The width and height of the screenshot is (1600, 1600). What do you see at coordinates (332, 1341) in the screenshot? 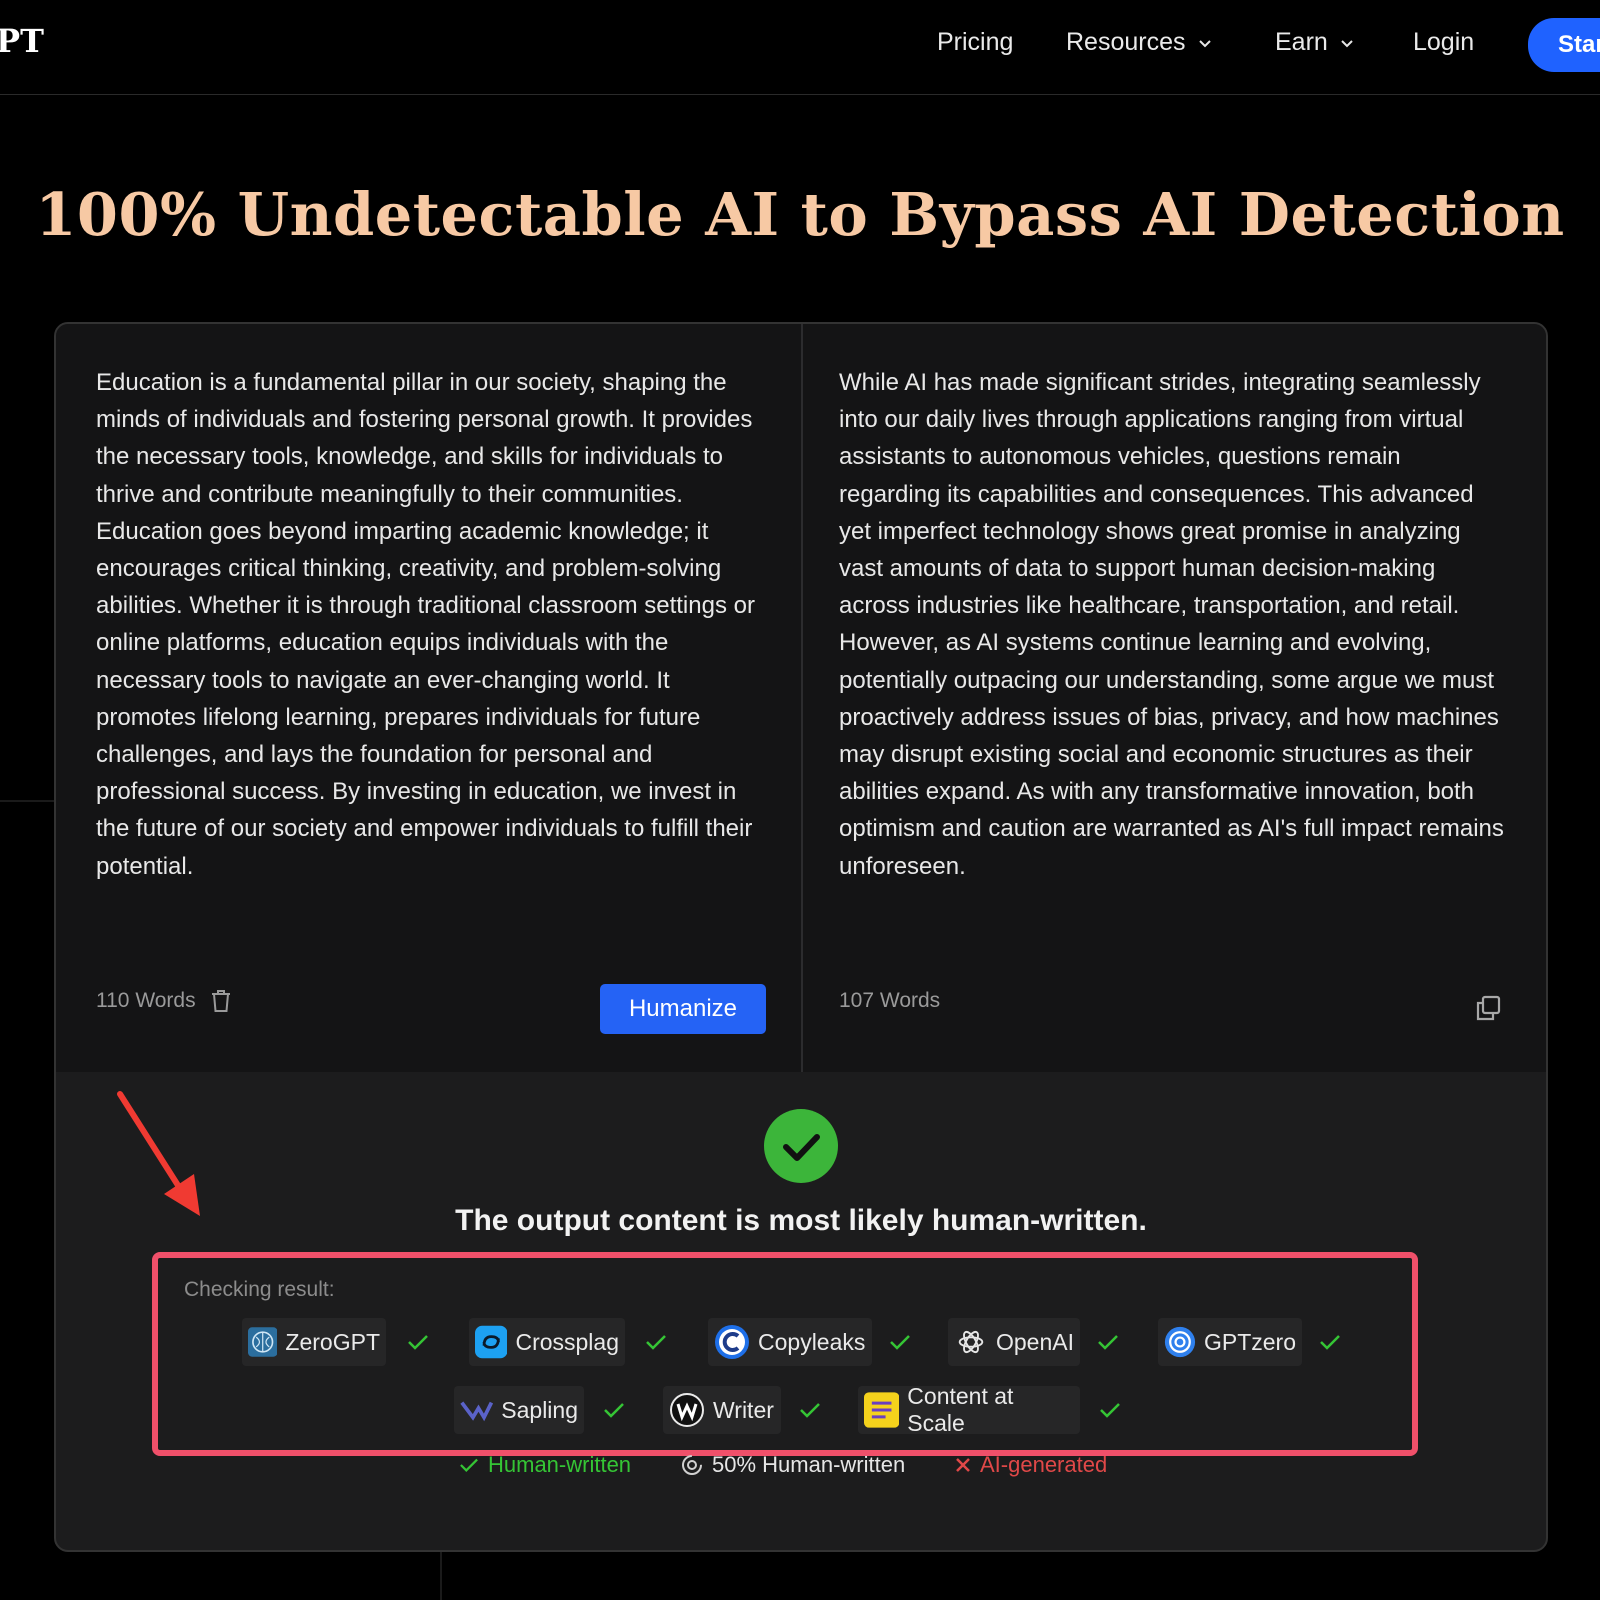
I see `detector-name: ZeroGPT` at bounding box center [332, 1341].